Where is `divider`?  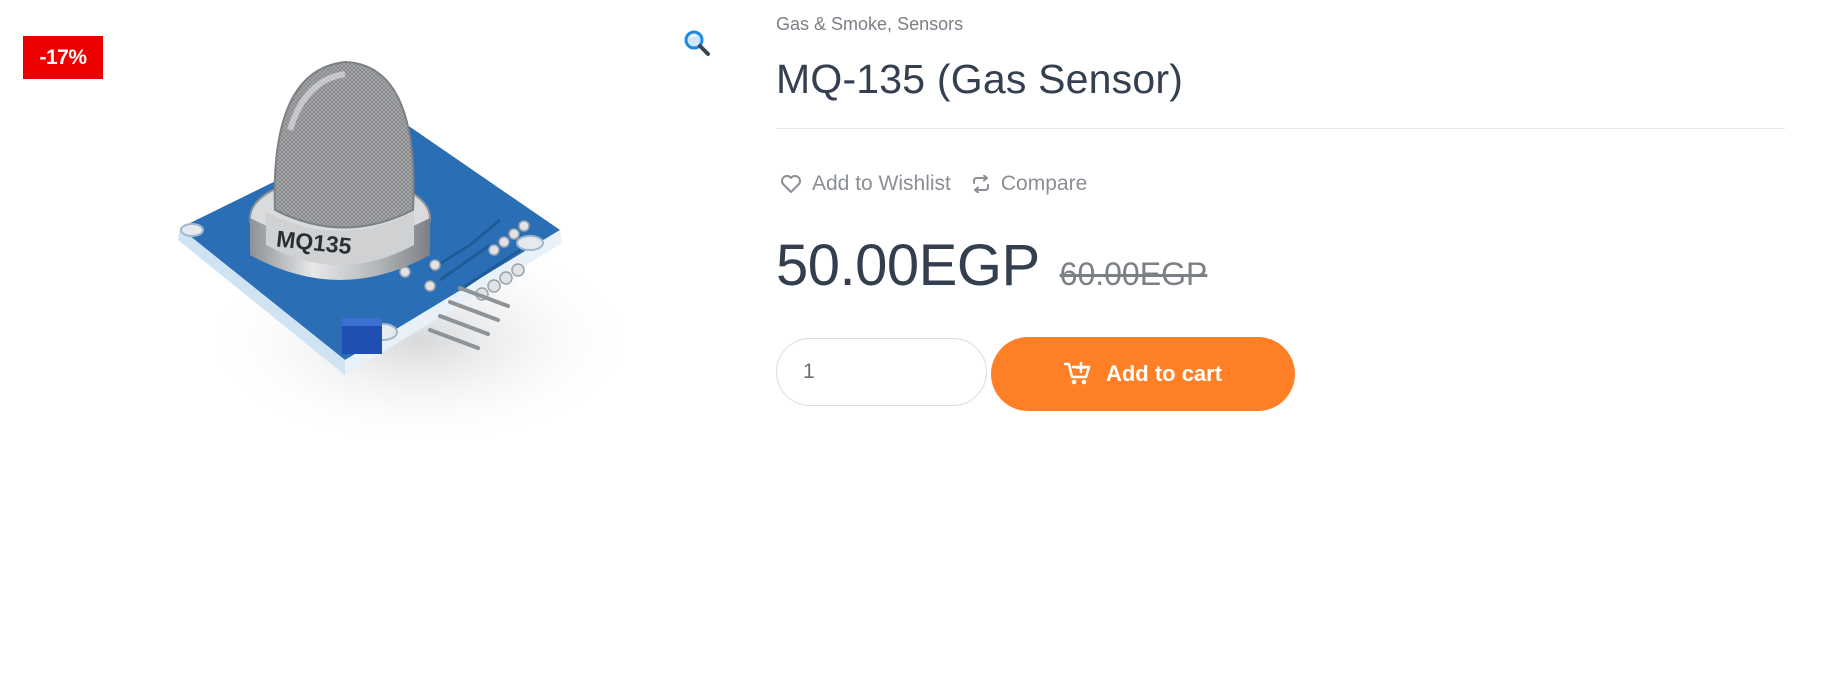 divider is located at coordinates (1280, 128).